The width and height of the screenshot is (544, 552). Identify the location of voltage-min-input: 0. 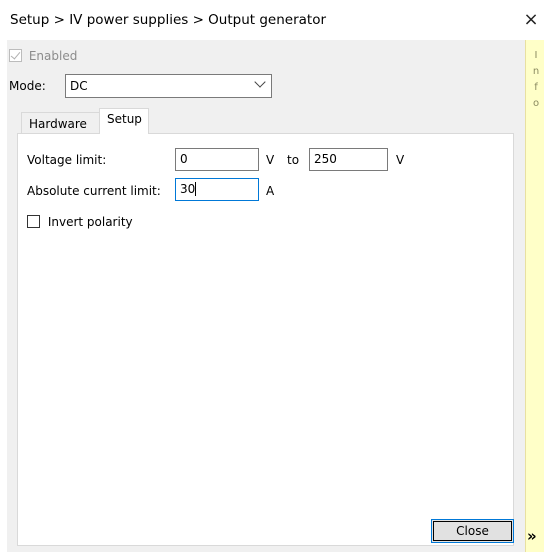
(217, 159).